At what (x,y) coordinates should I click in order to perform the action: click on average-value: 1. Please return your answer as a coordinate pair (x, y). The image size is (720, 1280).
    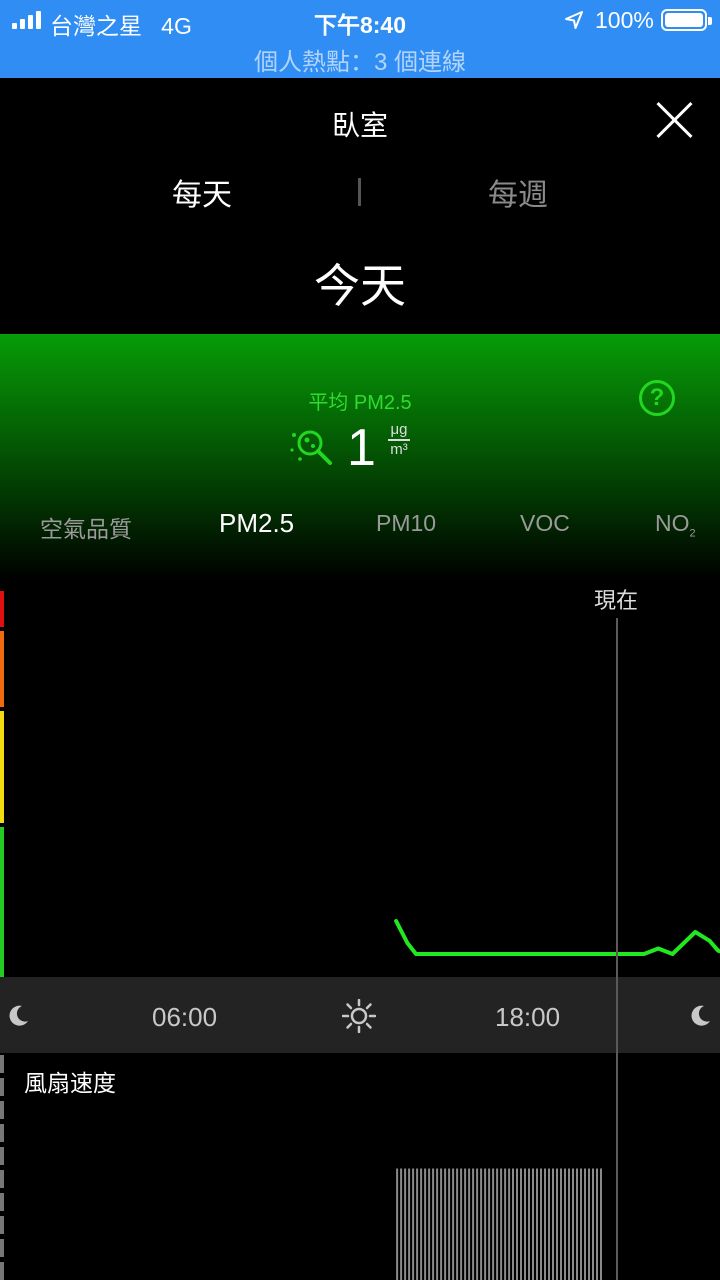
    Looking at the image, I should click on (361, 448).